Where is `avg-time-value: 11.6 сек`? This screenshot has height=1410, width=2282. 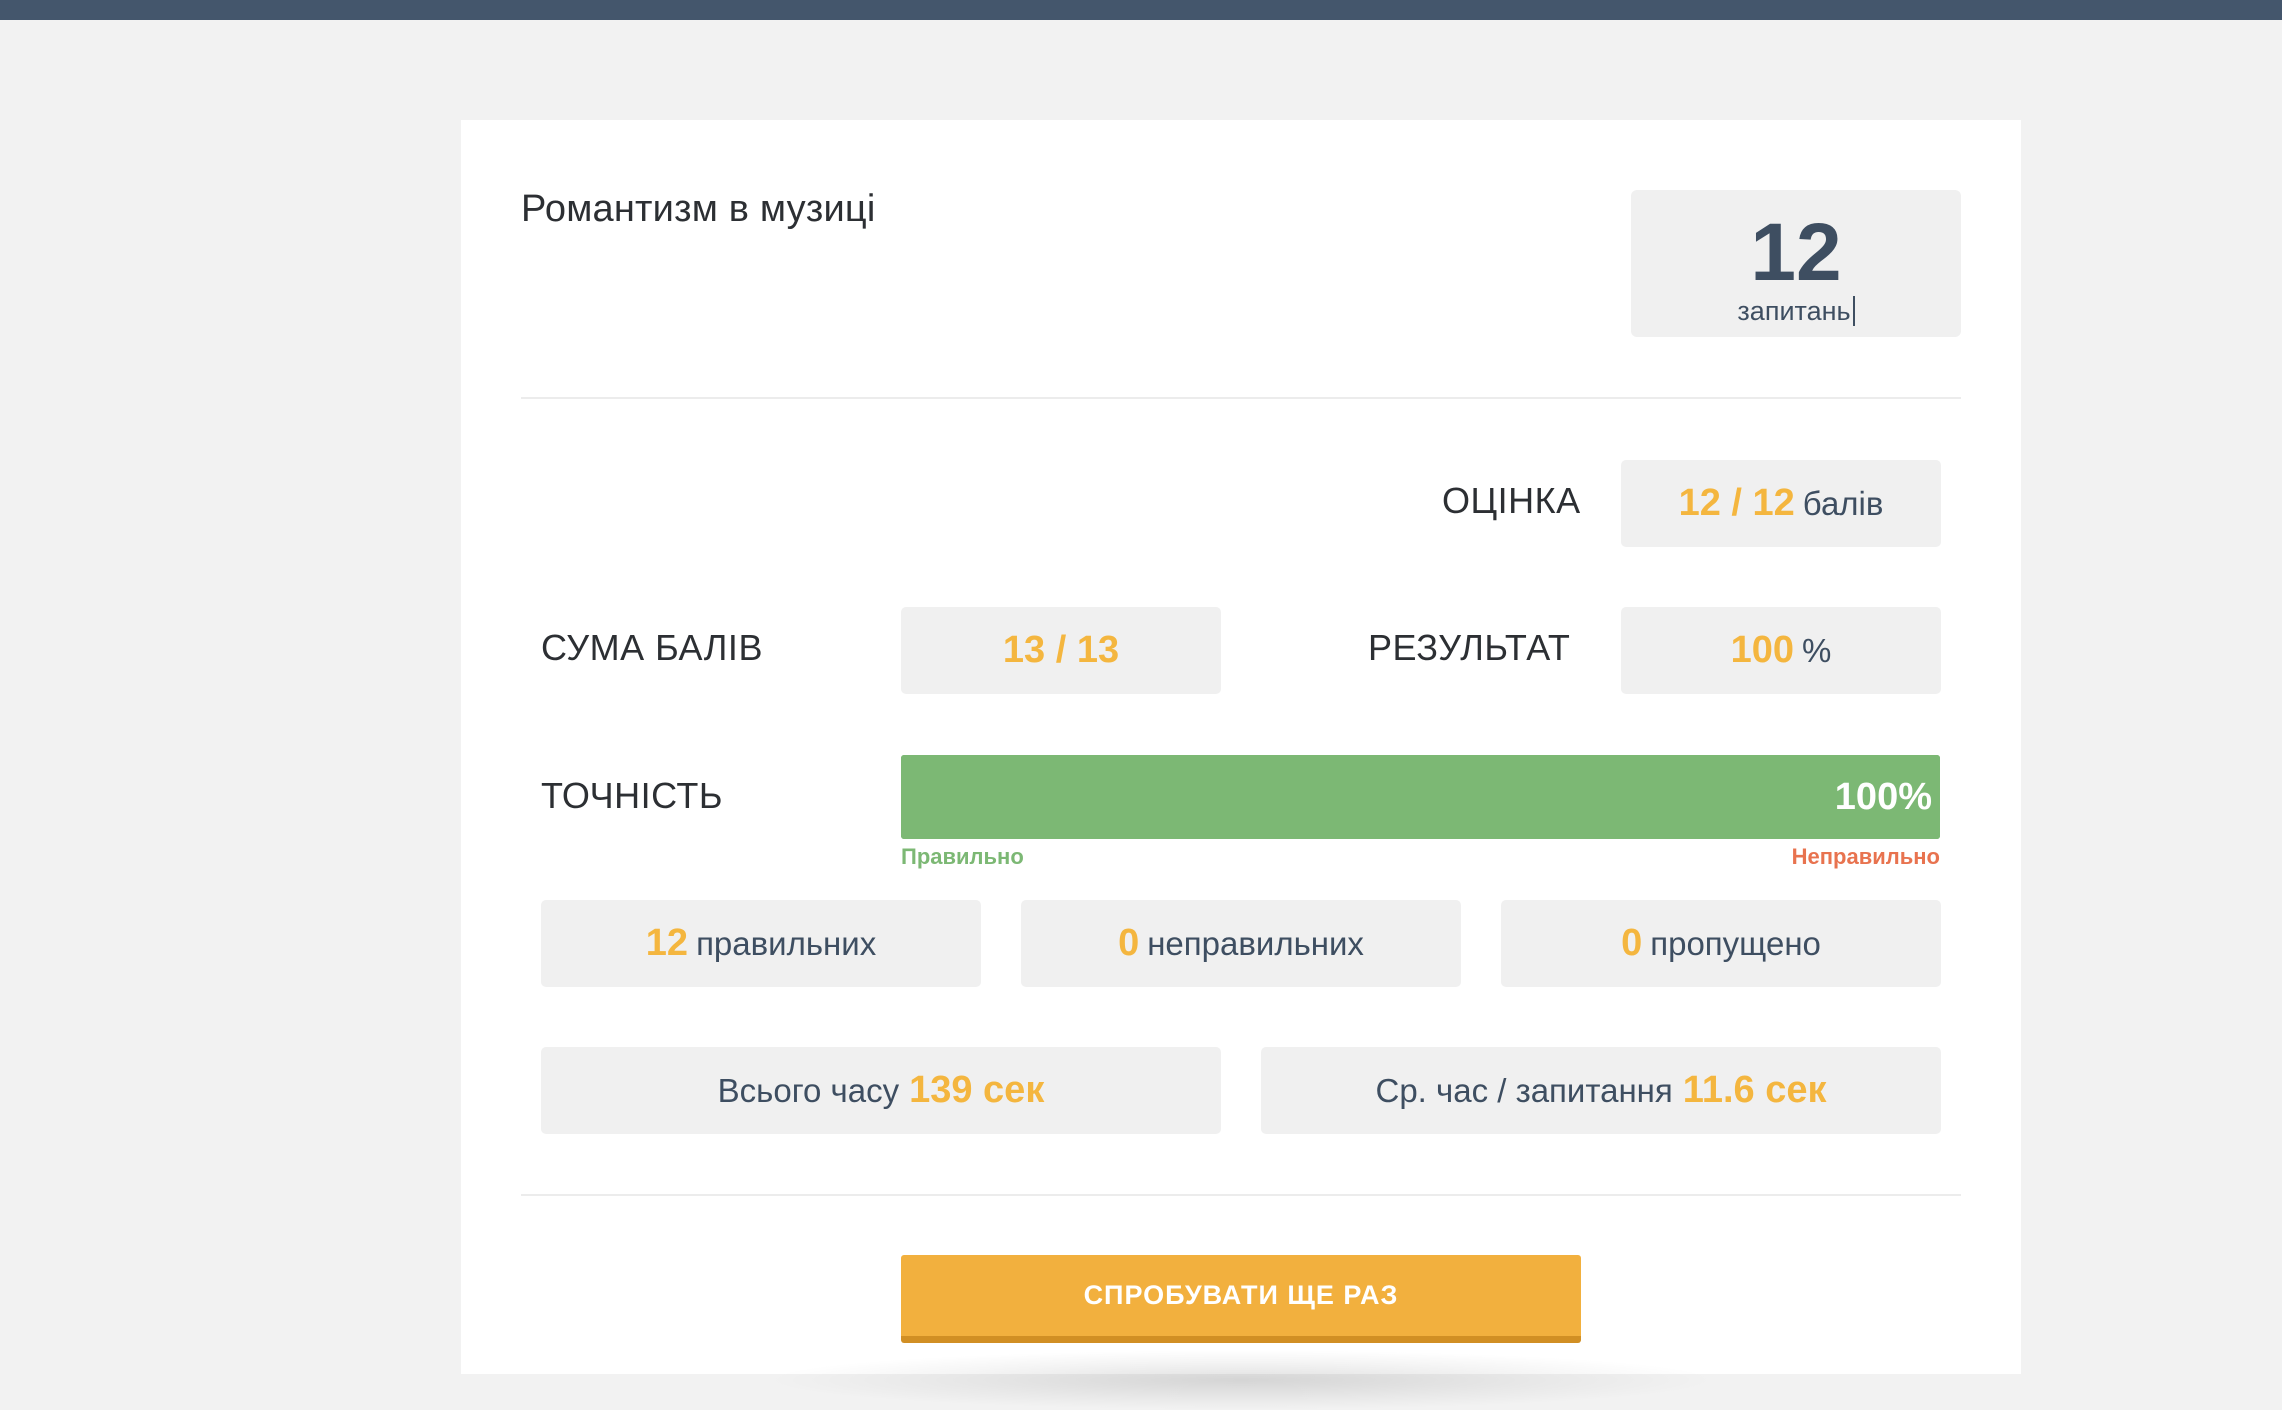 avg-time-value: 11.6 сек is located at coordinates (1754, 1090).